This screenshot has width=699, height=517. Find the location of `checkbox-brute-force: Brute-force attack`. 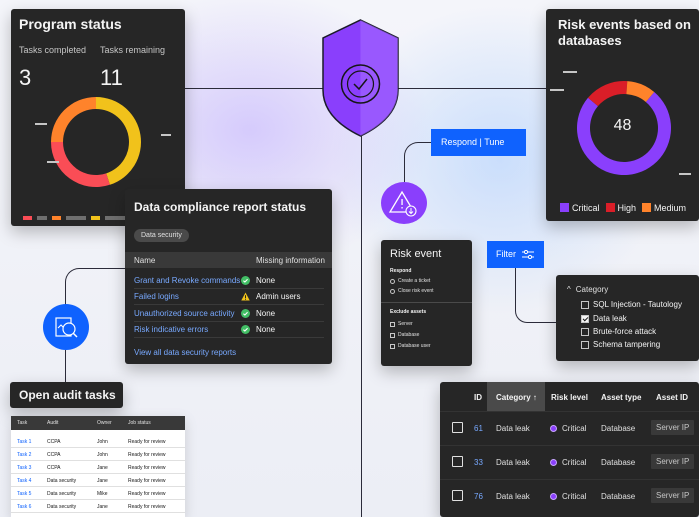

checkbox-brute-force: Brute-force attack is located at coordinates (618, 331).